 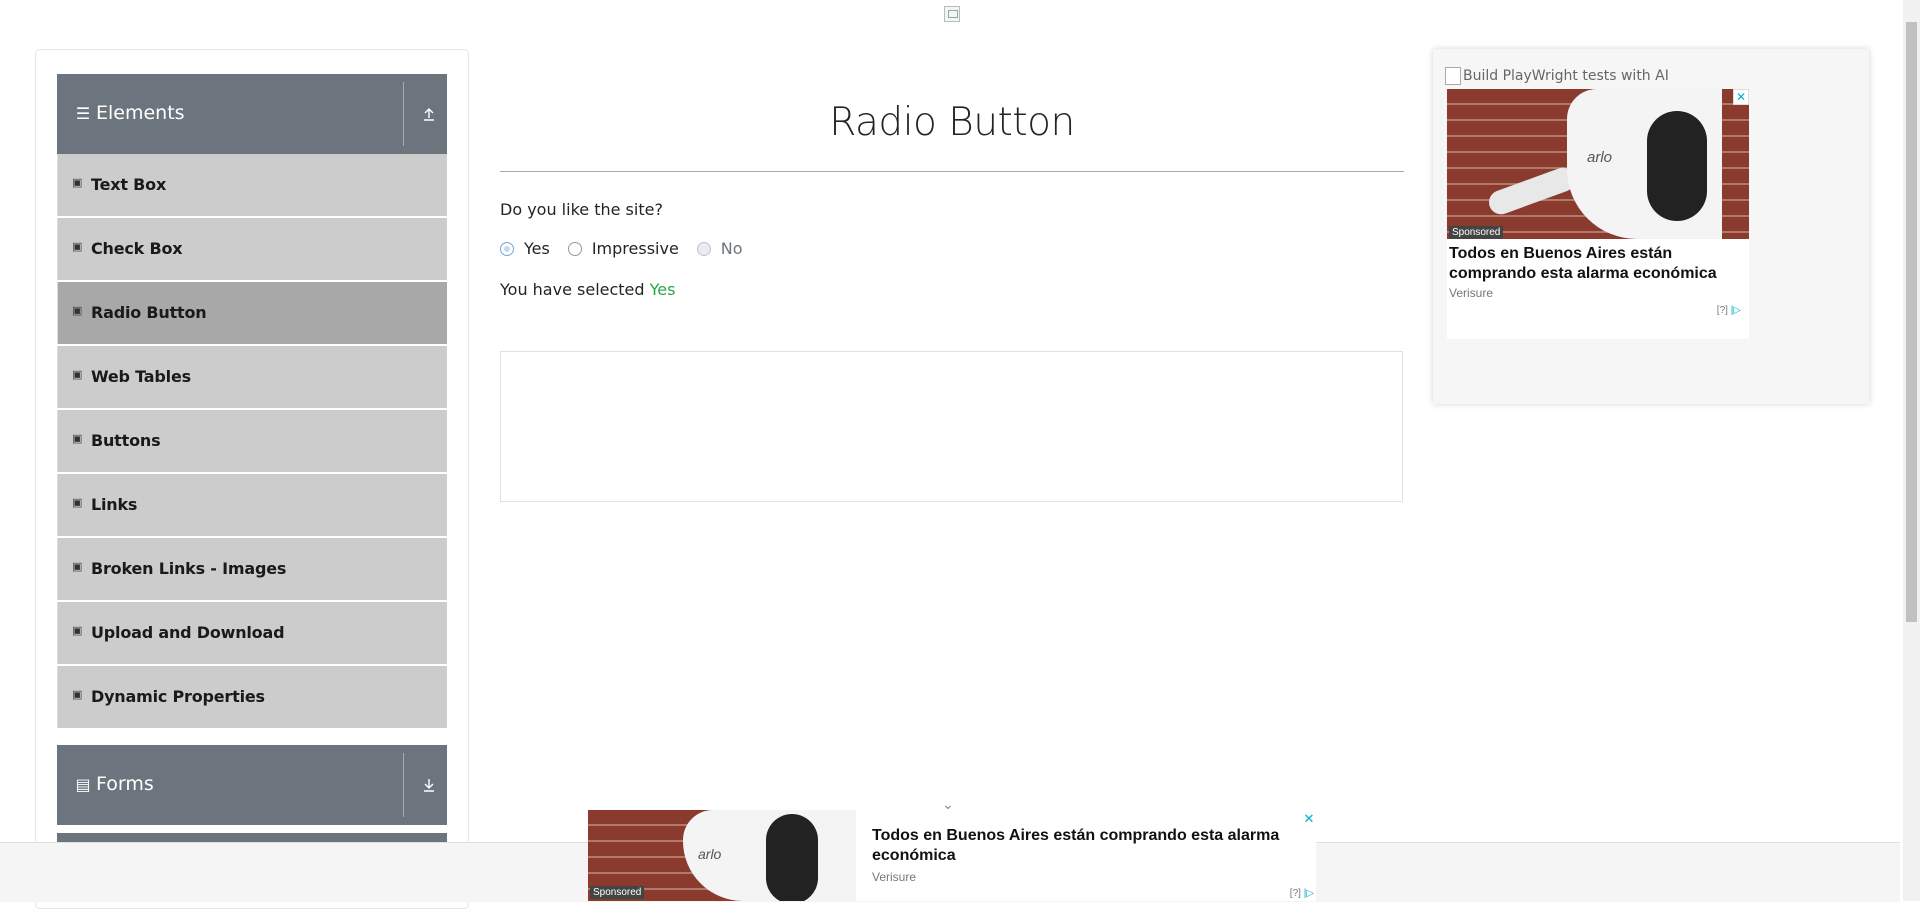 I want to click on ad-close-icon: ✕, so click(x=1741, y=97).